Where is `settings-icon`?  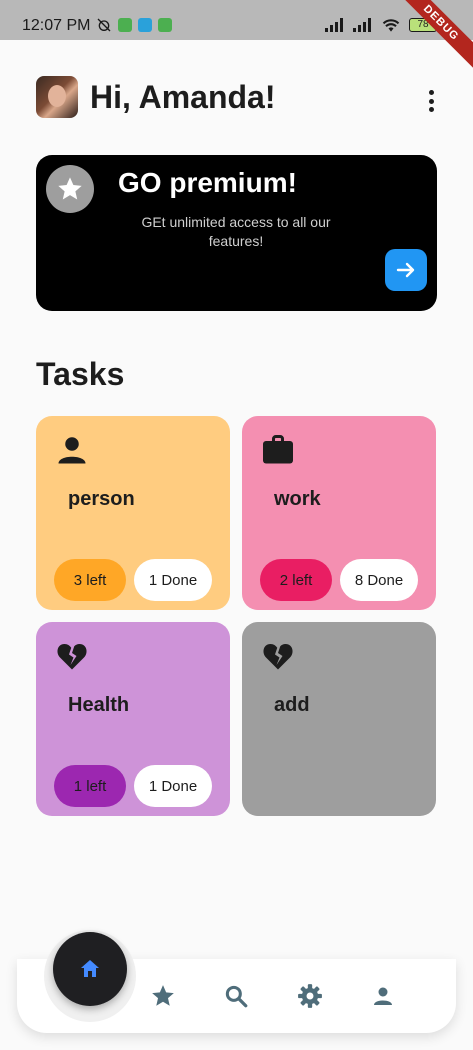
settings-icon is located at coordinates (310, 996).